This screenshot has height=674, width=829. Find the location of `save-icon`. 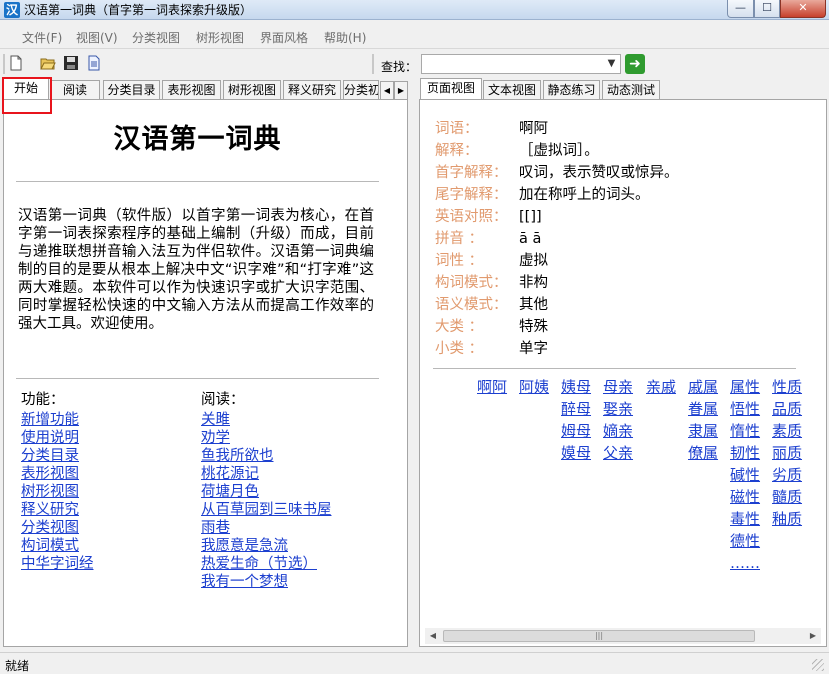

save-icon is located at coordinates (71, 63).